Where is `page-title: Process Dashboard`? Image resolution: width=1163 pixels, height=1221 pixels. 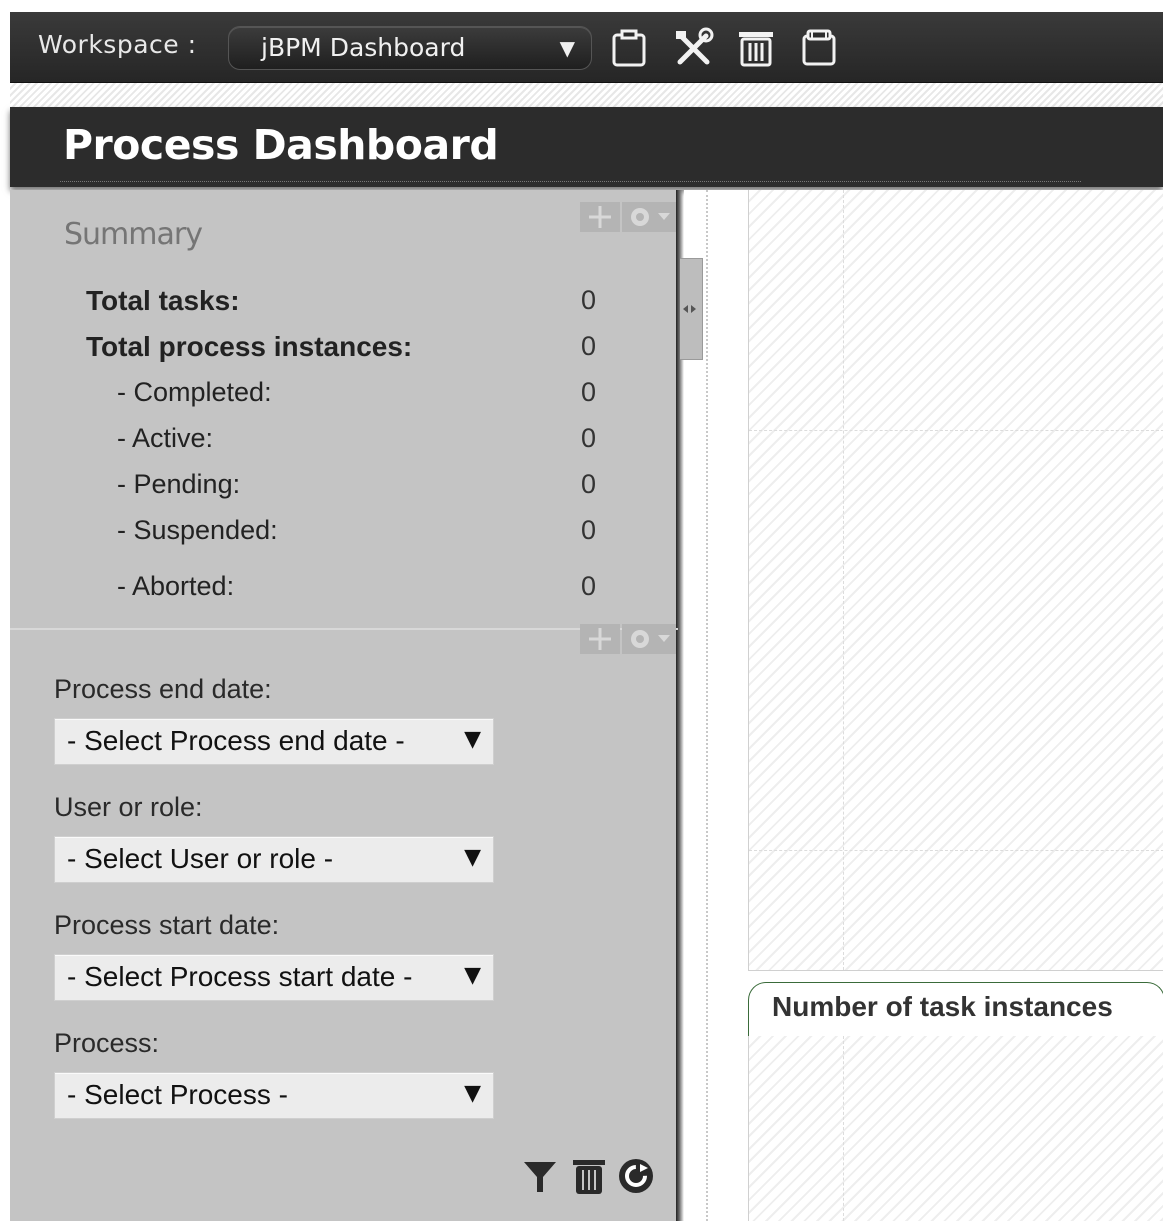 page-title: Process Dashboard is located at coordinates (281, 145).